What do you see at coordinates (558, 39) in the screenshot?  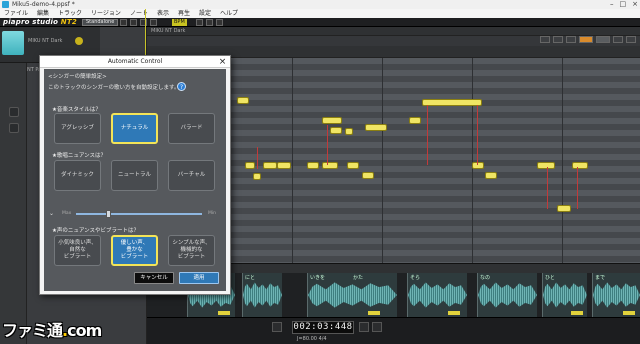 I see `zoom-out-icon` at bounding box center [558, 39].